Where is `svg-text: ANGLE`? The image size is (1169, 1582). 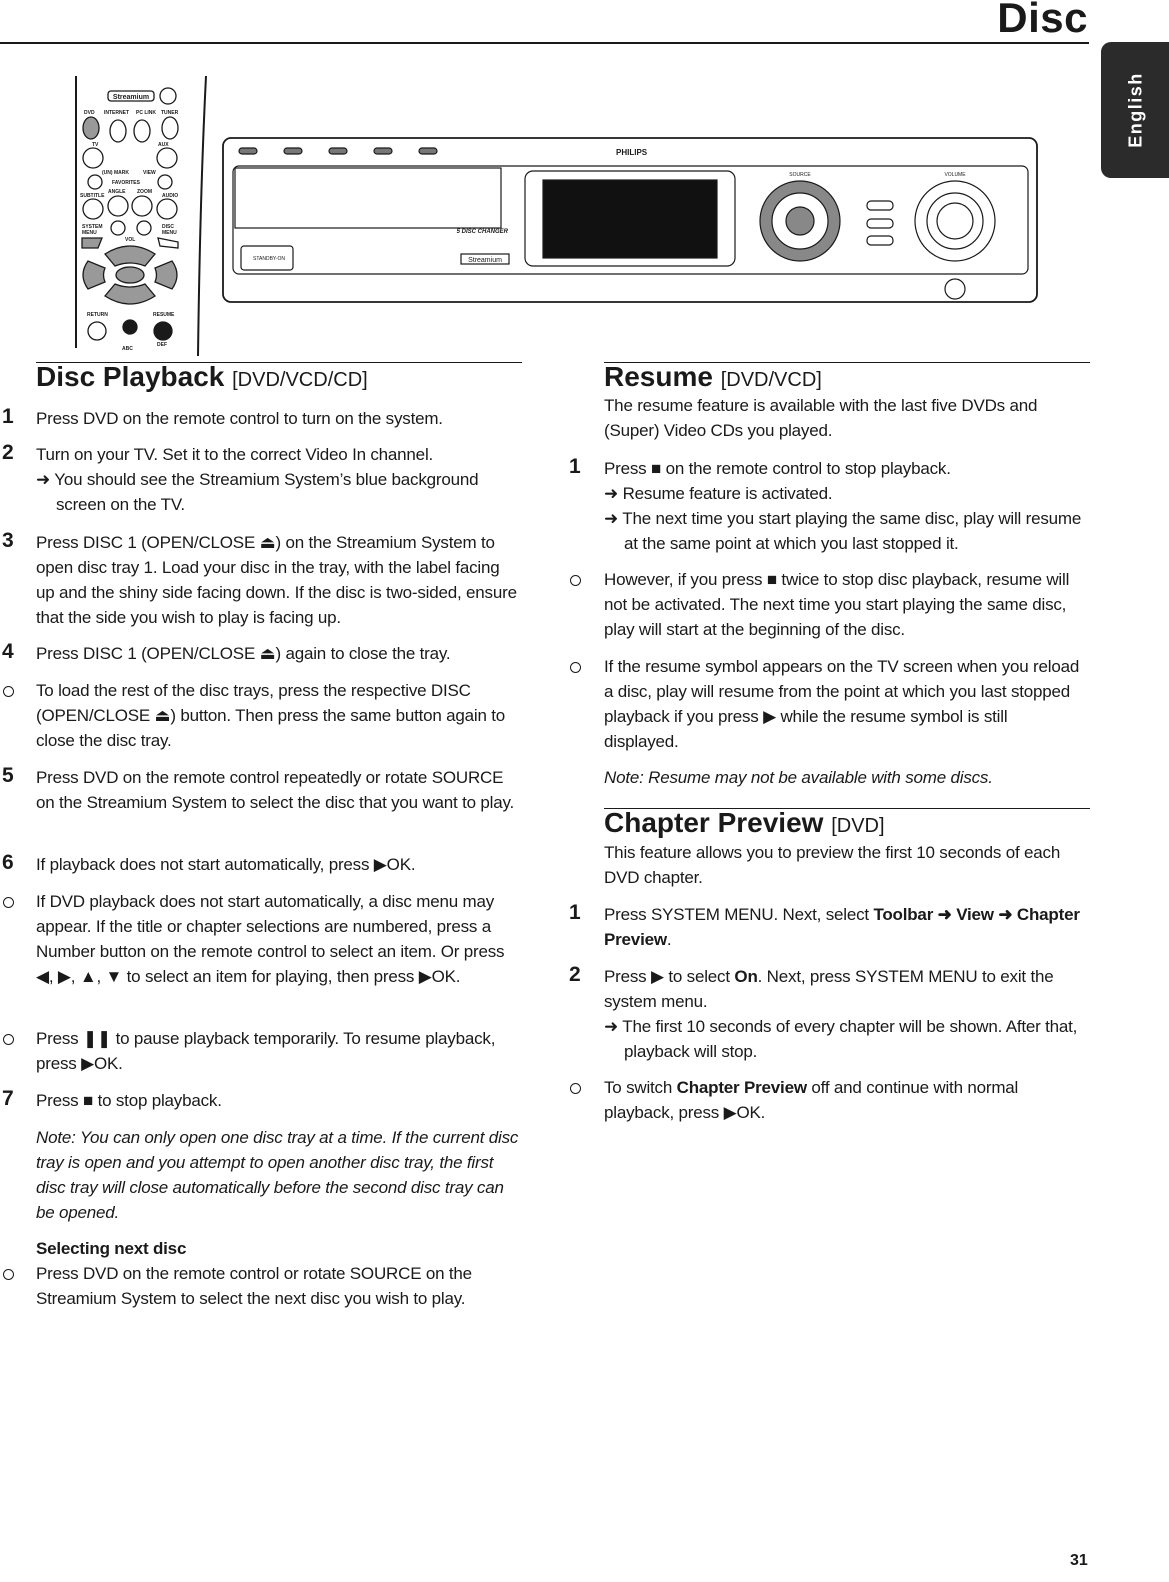 svg-text: ANGLE is located at coordinates (117, 192).